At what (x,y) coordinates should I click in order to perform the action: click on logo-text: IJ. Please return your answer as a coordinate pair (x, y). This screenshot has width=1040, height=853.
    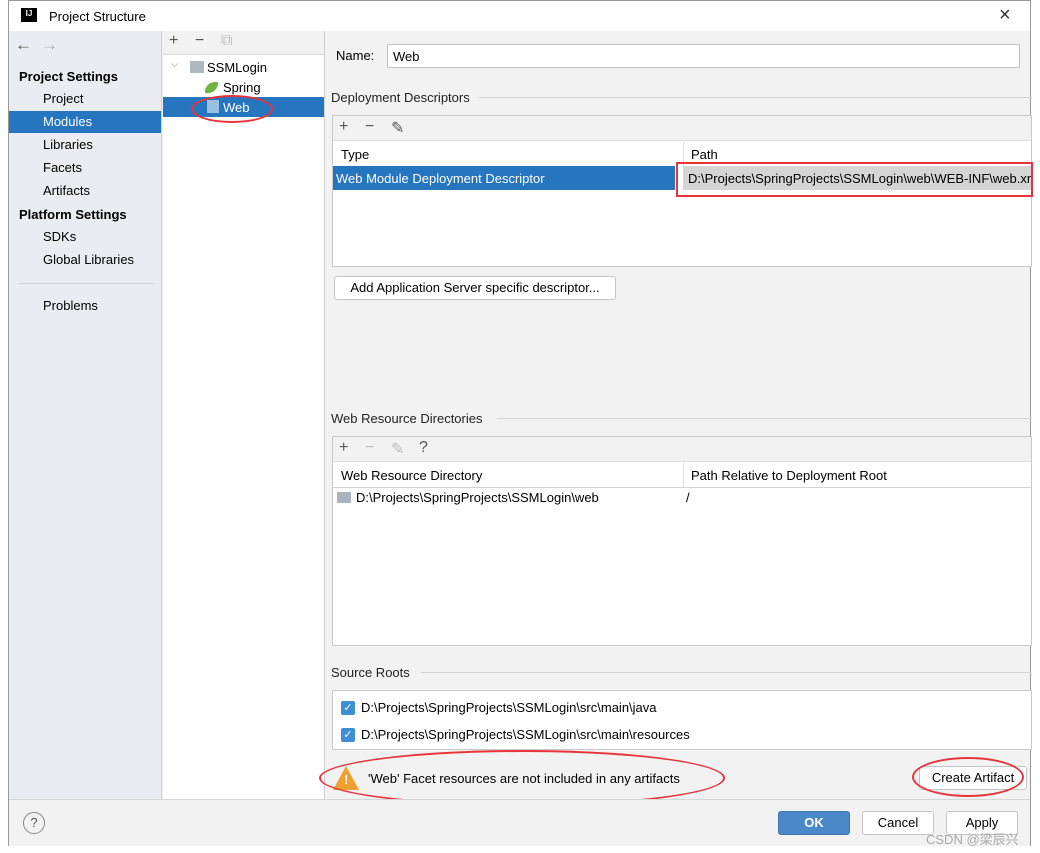
    Looking at the image, I should click on (29, 13).